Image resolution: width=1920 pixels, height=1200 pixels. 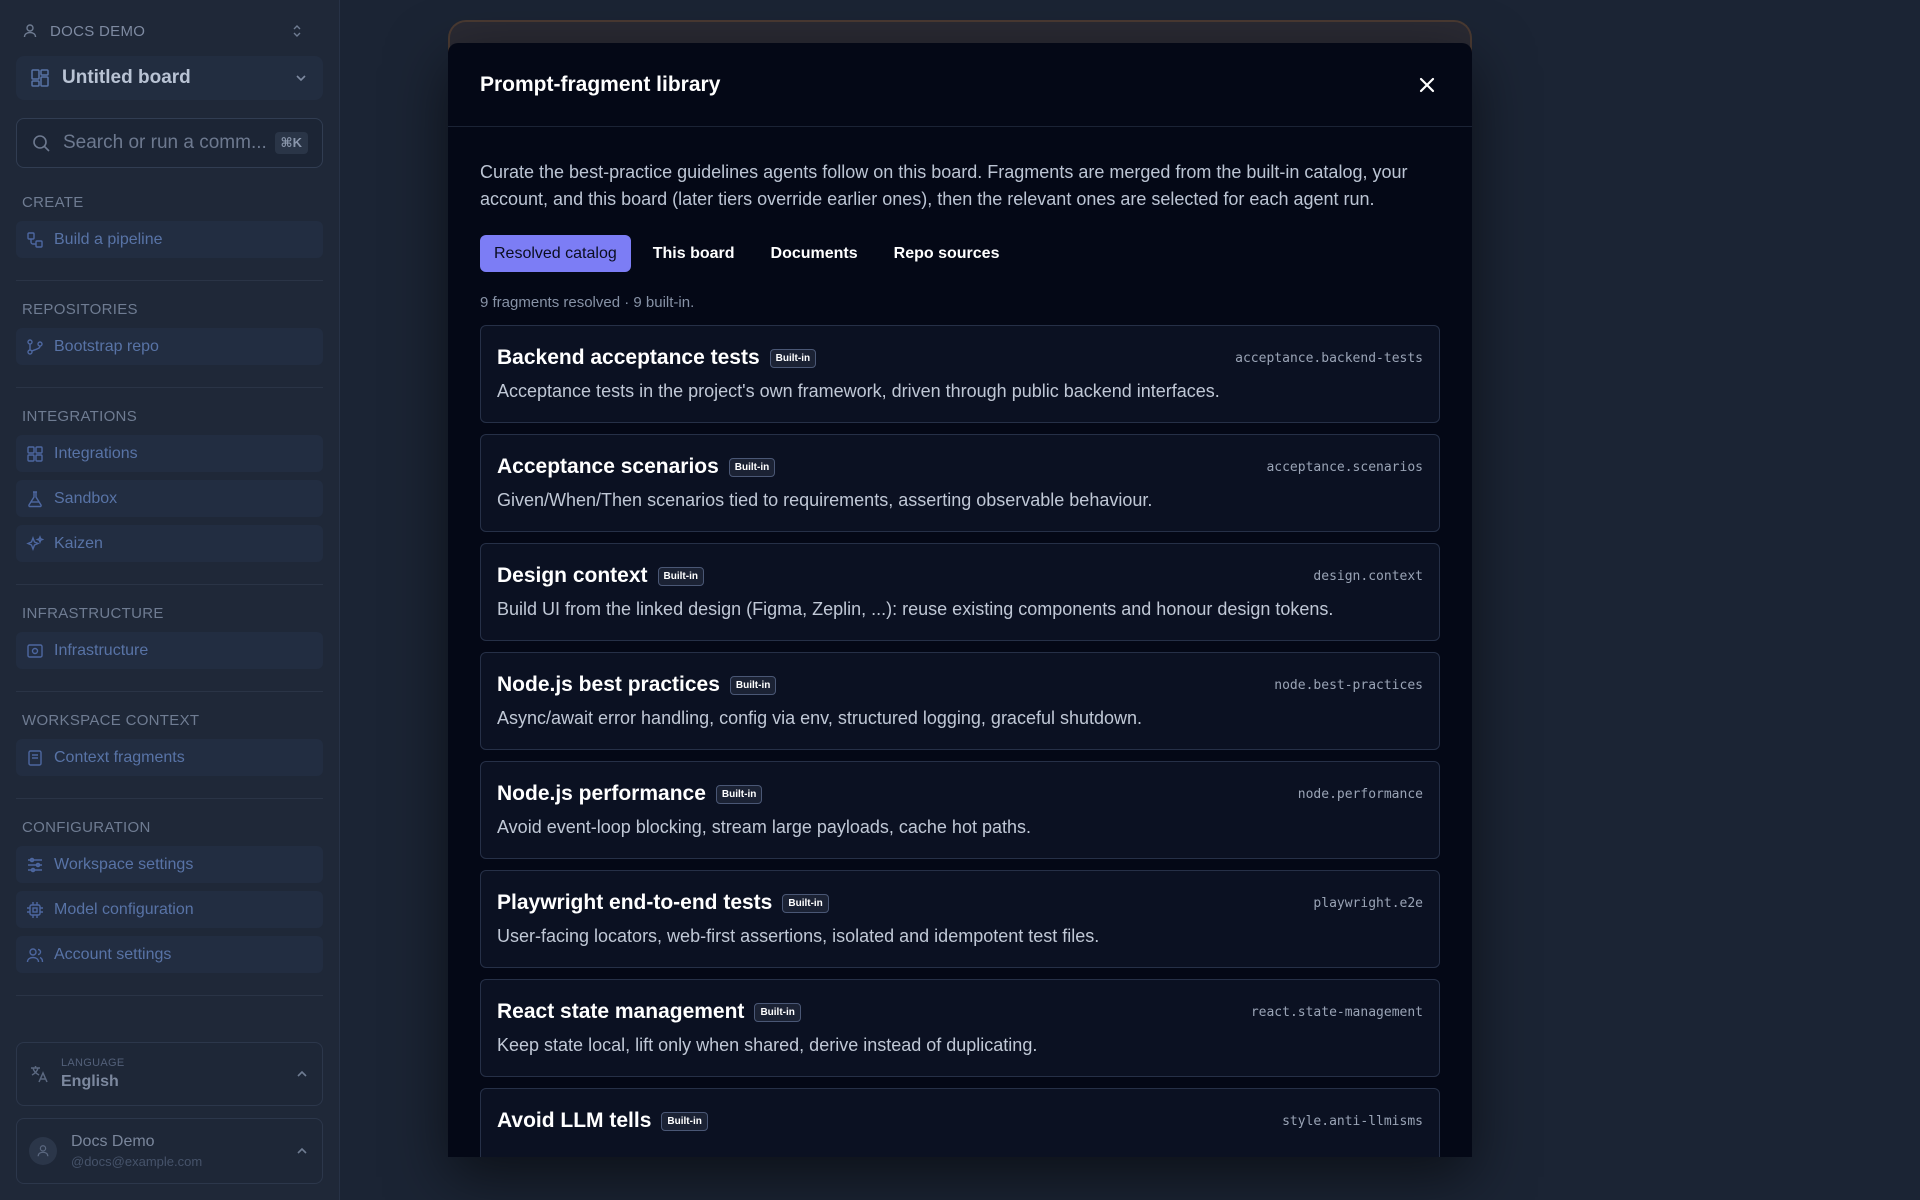 What do you see at coordinates (113, 1141) in the screenshot?
I see `user-name: Docs Demo` at bounding box center [113, 1141].